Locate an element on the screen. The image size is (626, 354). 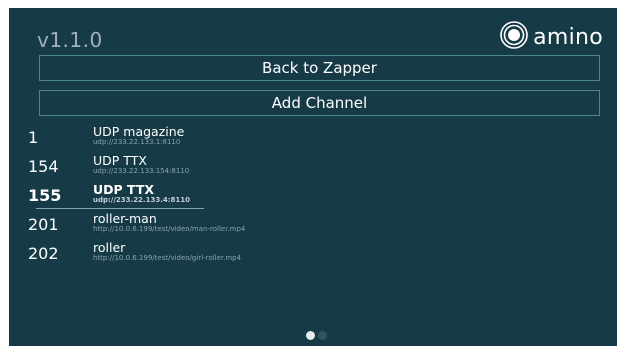
add-channel-button: Add Channel is located at coordinates (319, 103).